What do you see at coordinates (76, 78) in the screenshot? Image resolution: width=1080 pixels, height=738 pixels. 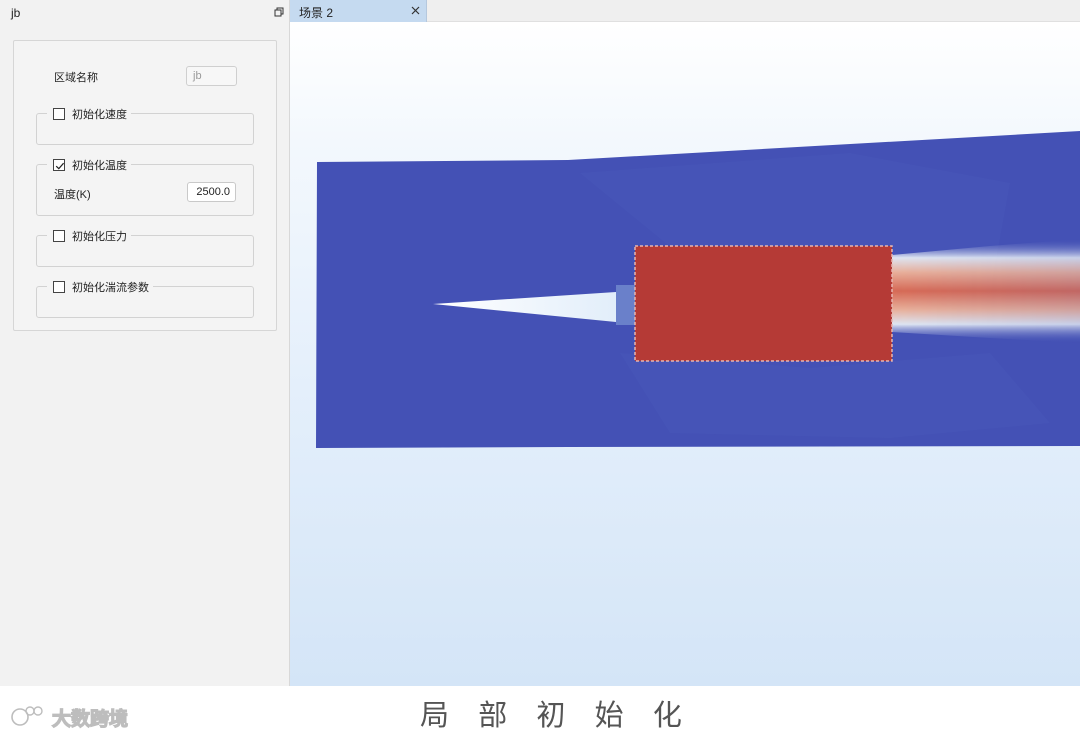 I see `zone-name-label: 区域名称` at bounding box center [76, 78].